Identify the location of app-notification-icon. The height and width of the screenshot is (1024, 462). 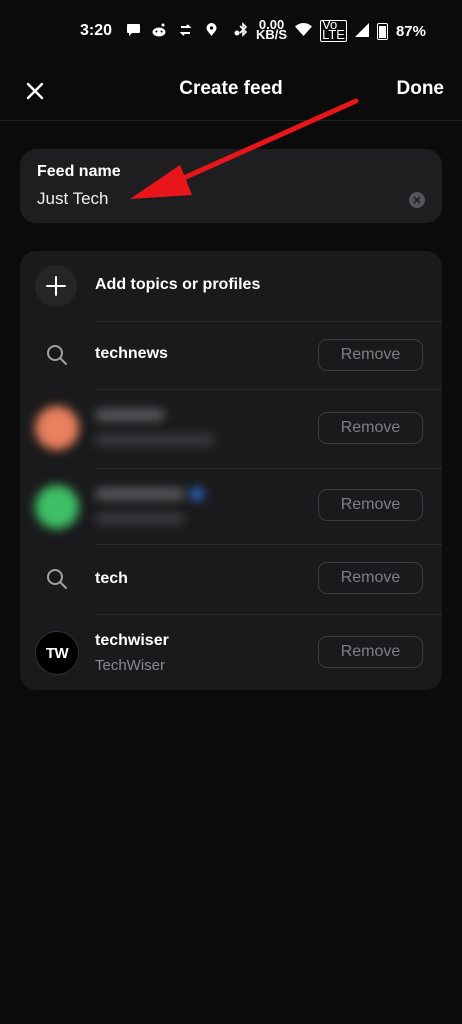
(211, 31).